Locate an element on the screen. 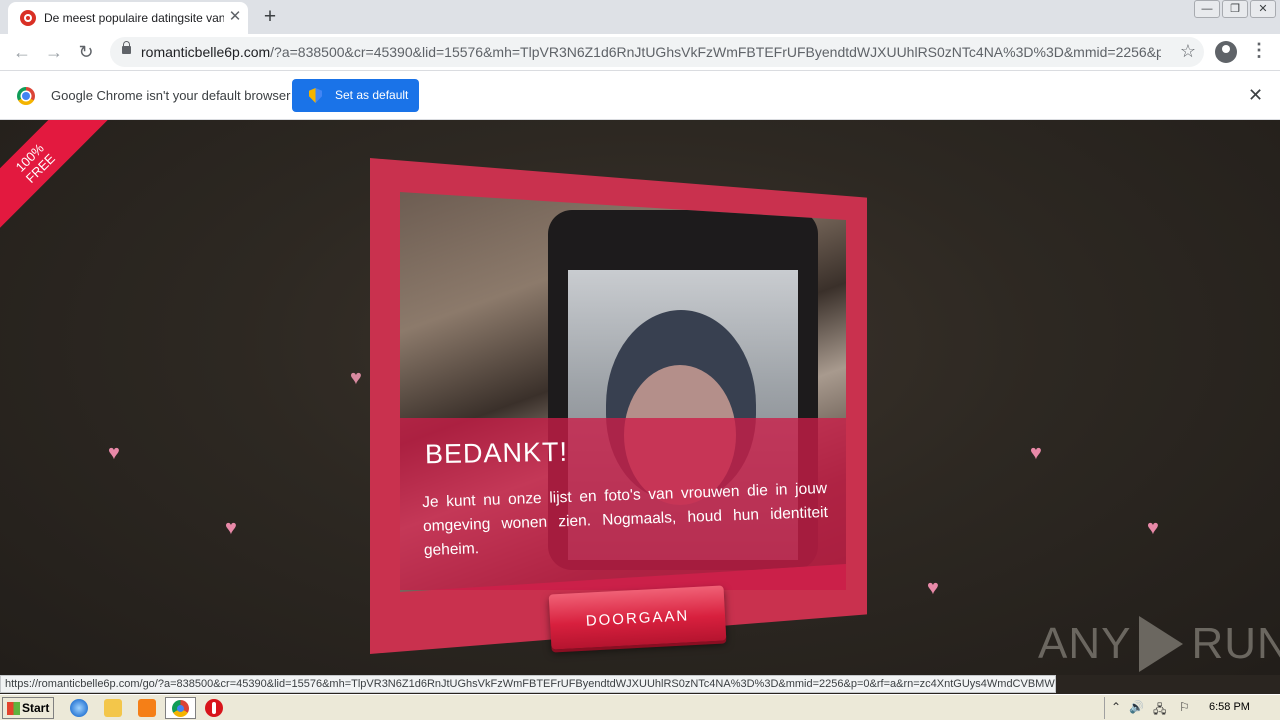  close-window-button: ✕ is located at coordinates (1263, 9).